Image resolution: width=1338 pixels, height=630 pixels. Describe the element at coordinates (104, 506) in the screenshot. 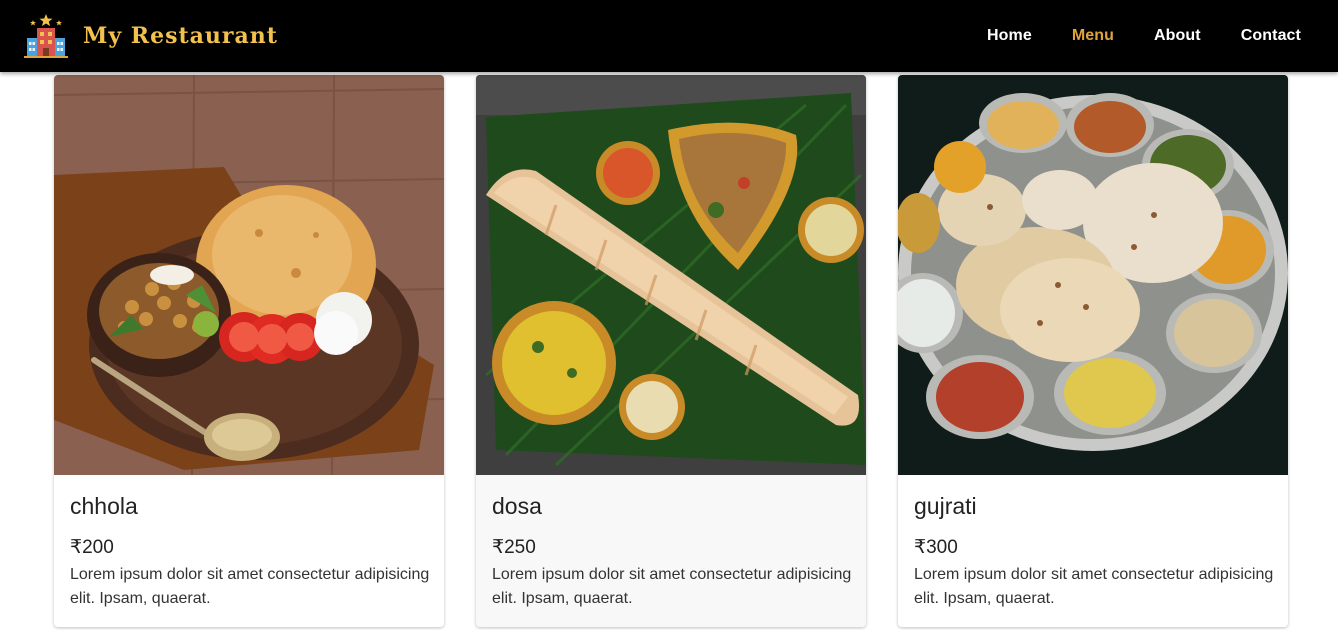

I see `menu-item-name: chhola` at that location.